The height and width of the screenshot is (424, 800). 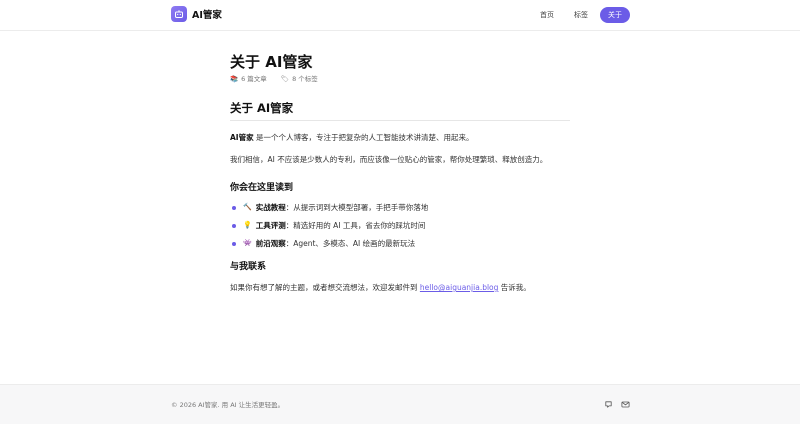 What do you see at coordinates (271, 62) in the screenshot?
I see `page-title: 关于 AI管家` at bounding box center [271, 62].